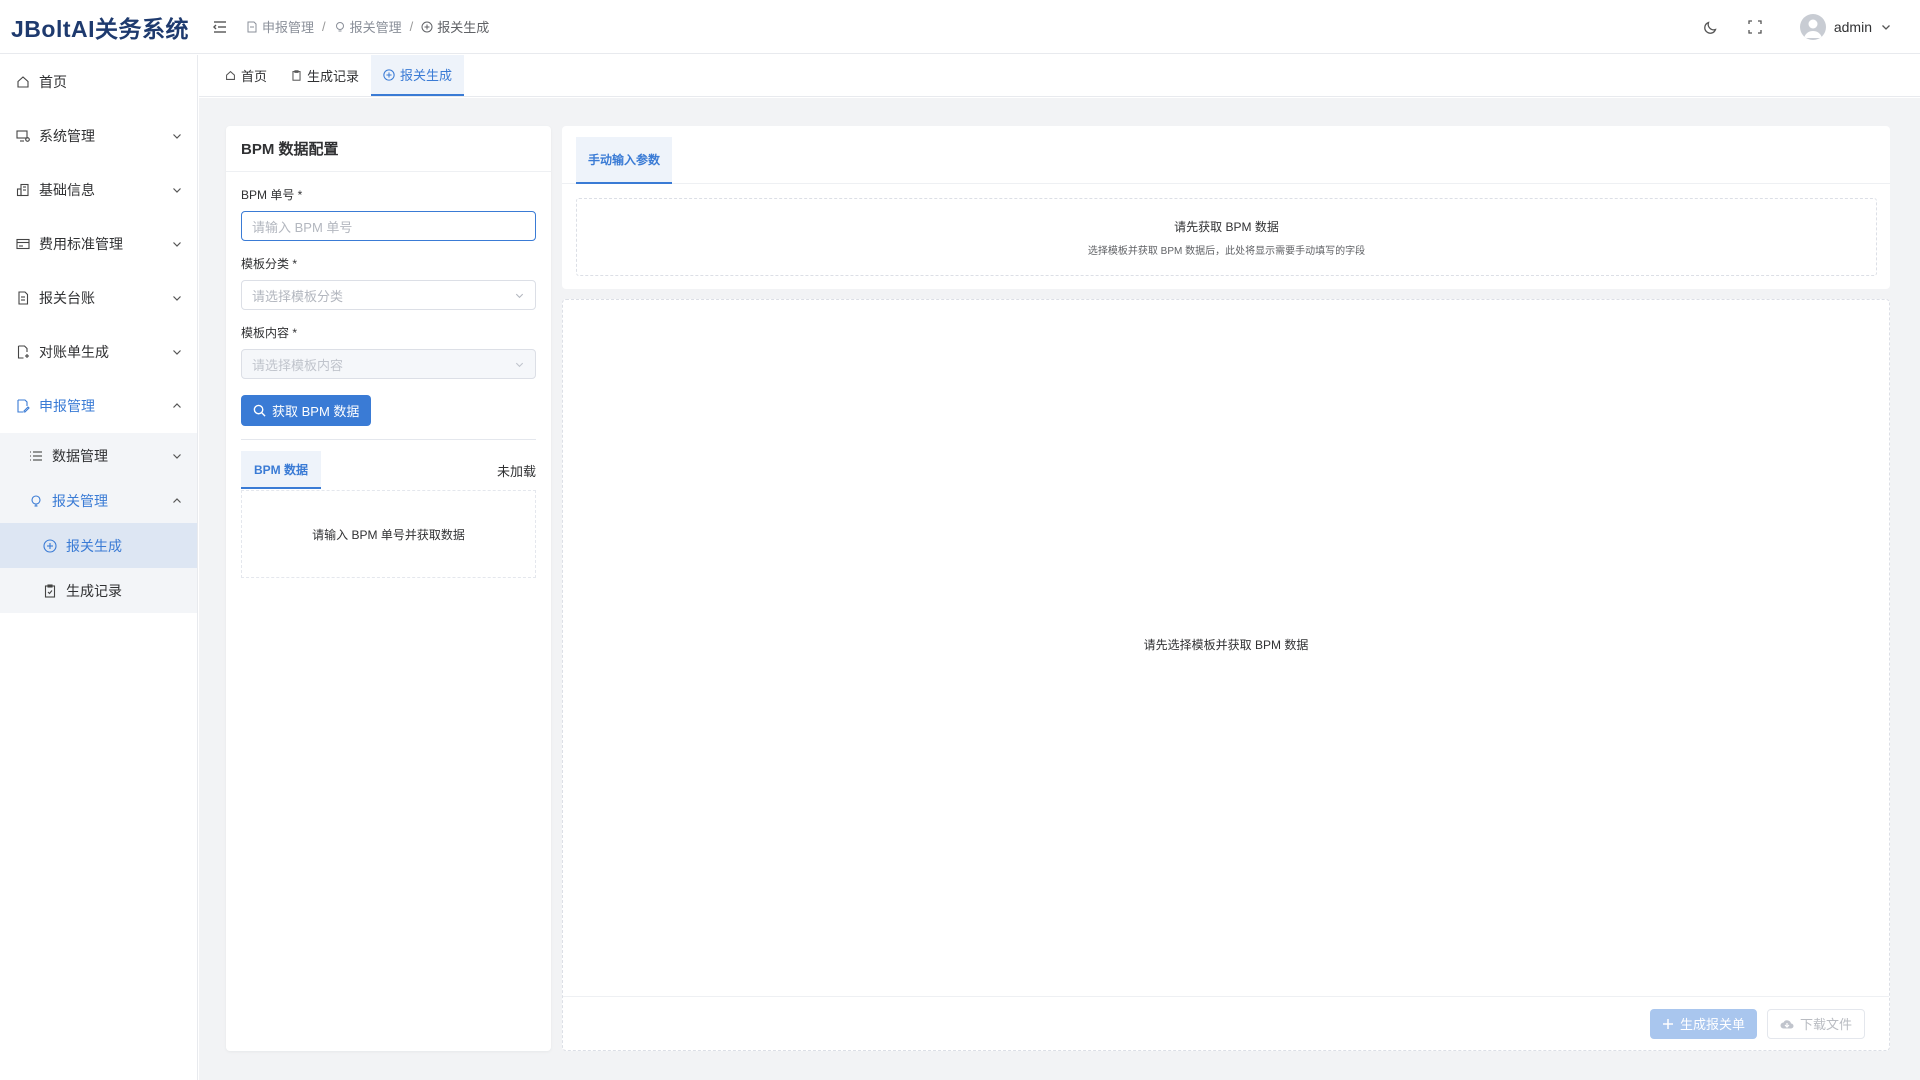  Describe the element at coordinates (269, 333) in the screenshot. I see `template-content-label: 模板内容 *` at that location.